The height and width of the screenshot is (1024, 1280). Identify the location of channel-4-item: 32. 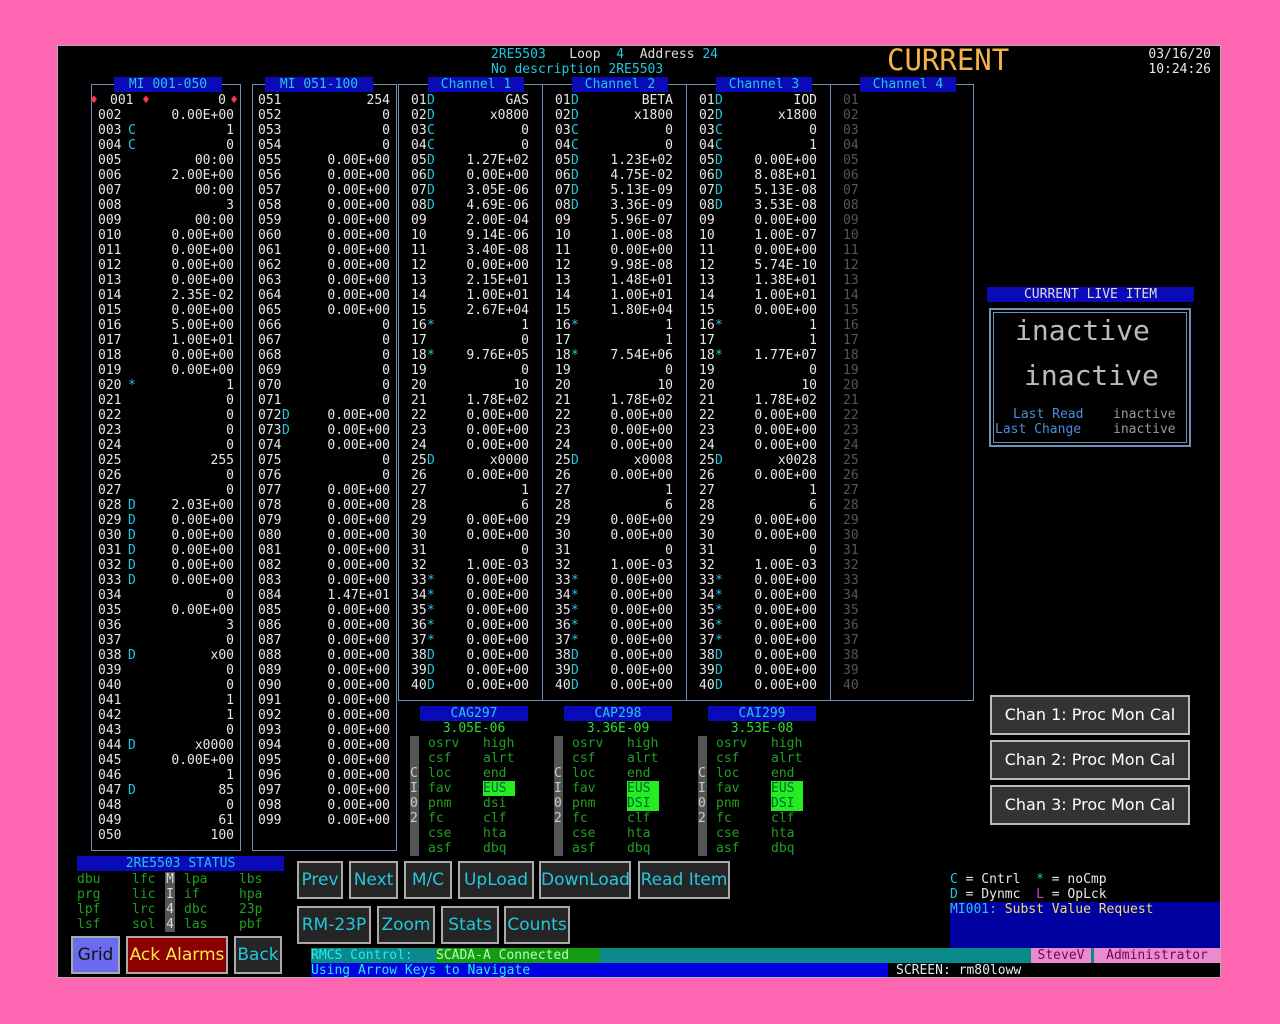
(873, 565).